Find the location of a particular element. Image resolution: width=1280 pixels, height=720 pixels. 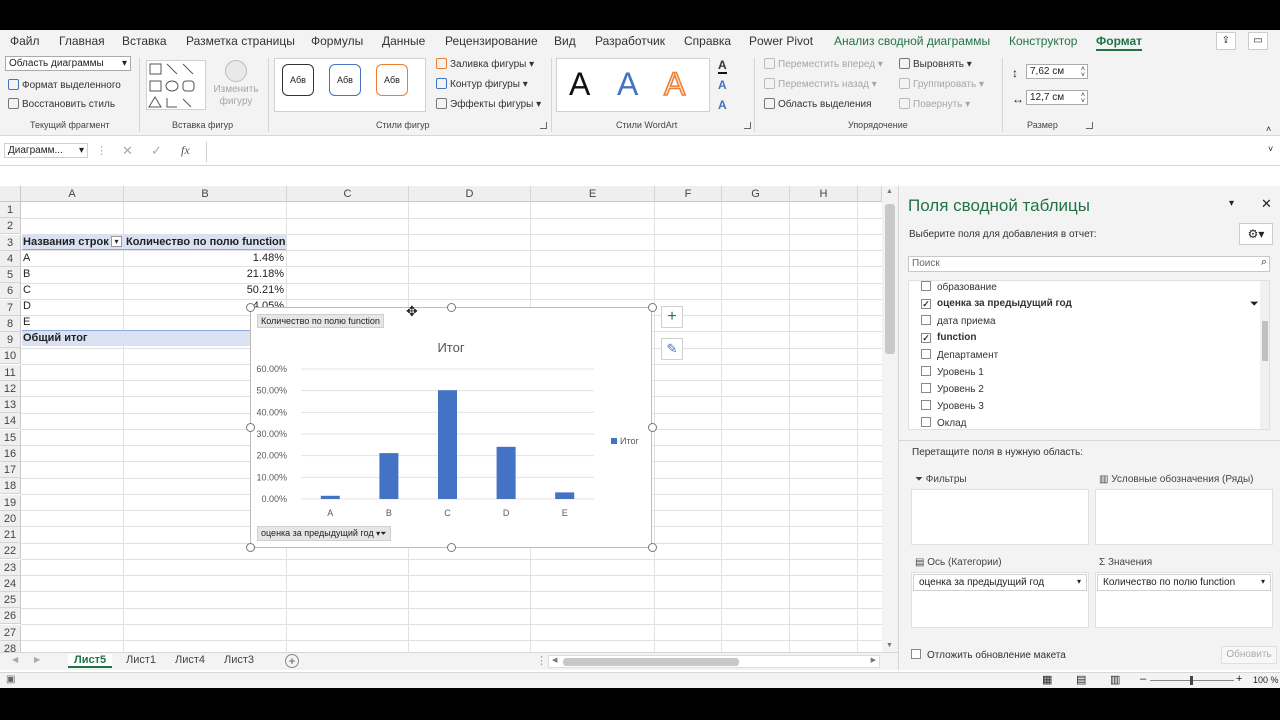

row-header: 24 is located at coordinates (10, 583).